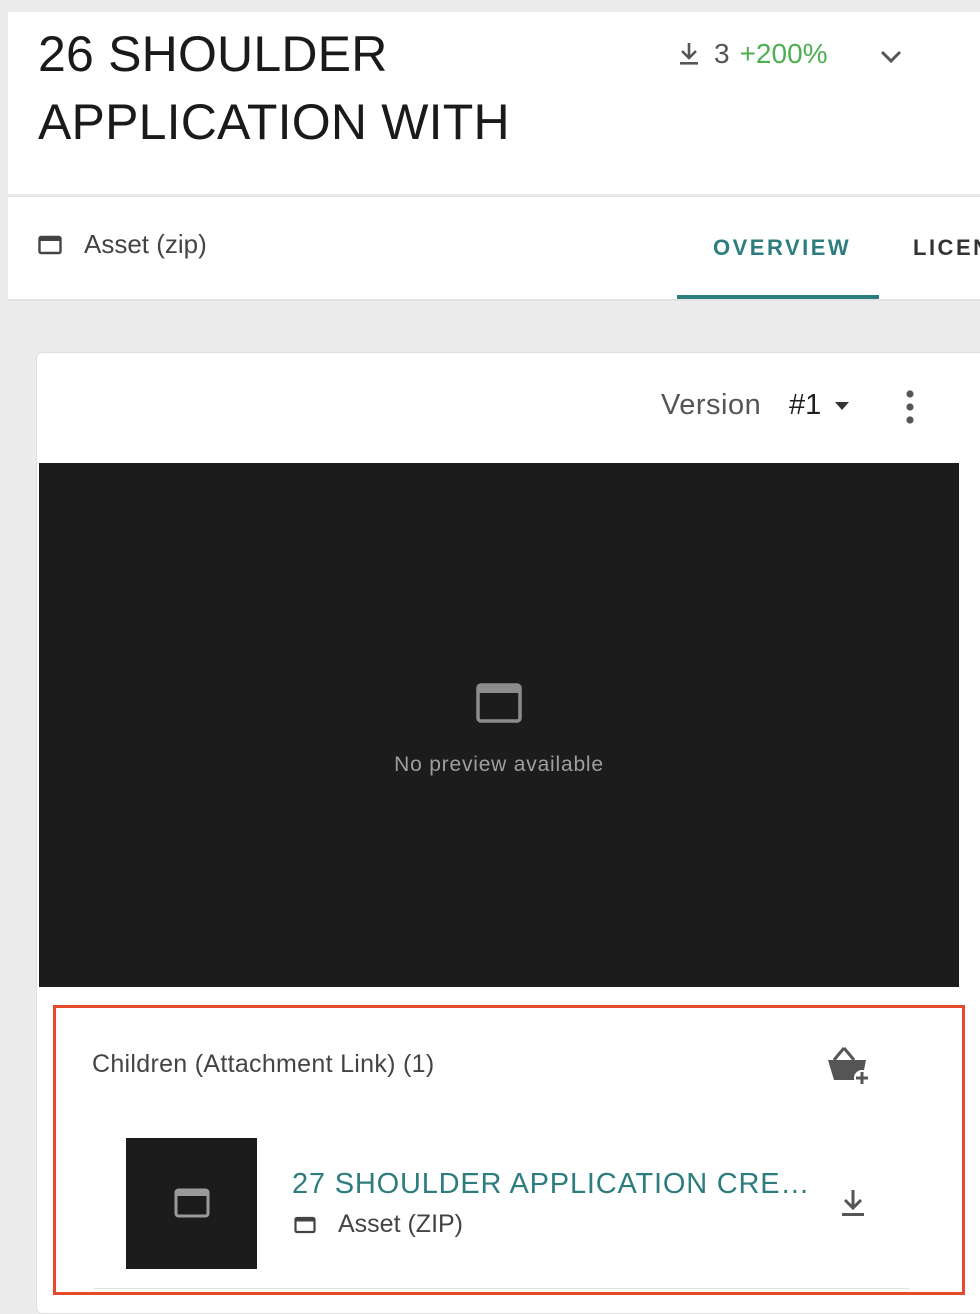 The width and height of the screenshot is (980, 1314). Describe the element at coordinates (849, 1065) in the screenshot. I see `add-to-basket-icon` at that location.